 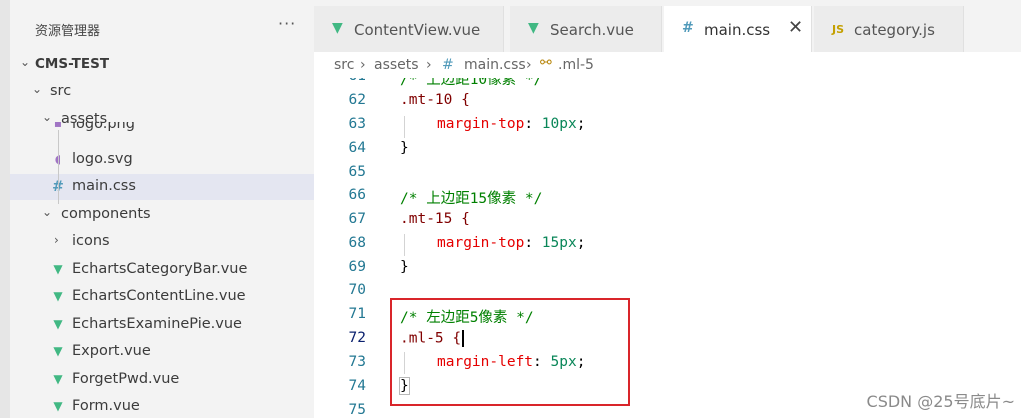 I want to click on tree-item-label: EchartsCategoryBar.vue, so click(x=160, y=269).